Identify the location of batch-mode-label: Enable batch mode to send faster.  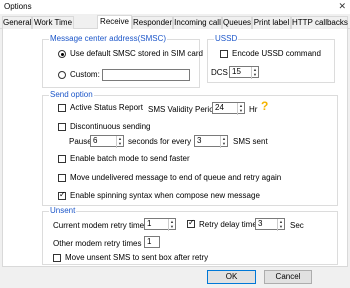
(130, 158).